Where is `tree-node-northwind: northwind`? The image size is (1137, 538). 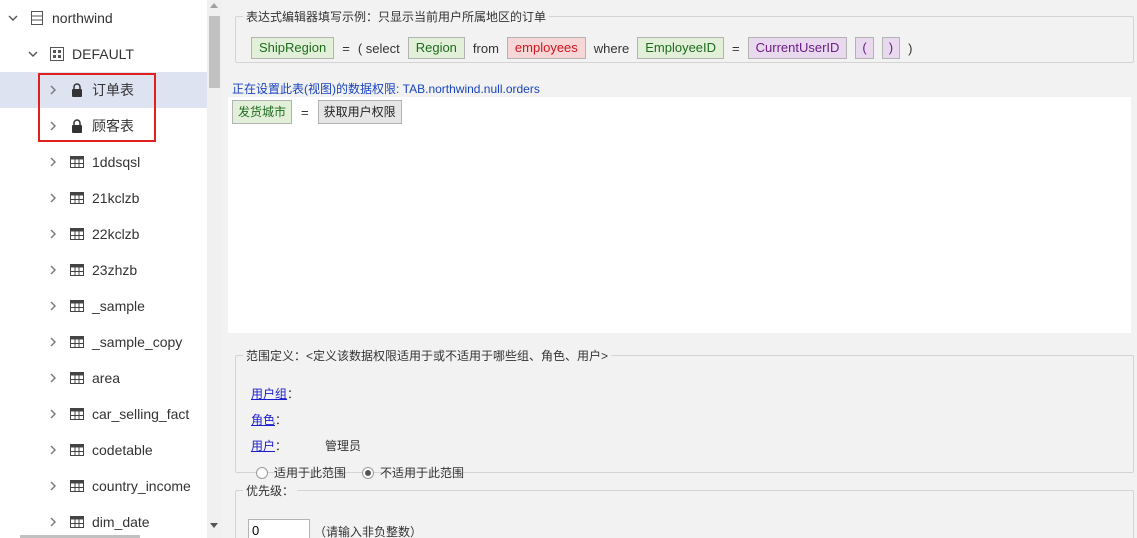
tree-node-northwind: northwind is located at coordinates (59, 18).